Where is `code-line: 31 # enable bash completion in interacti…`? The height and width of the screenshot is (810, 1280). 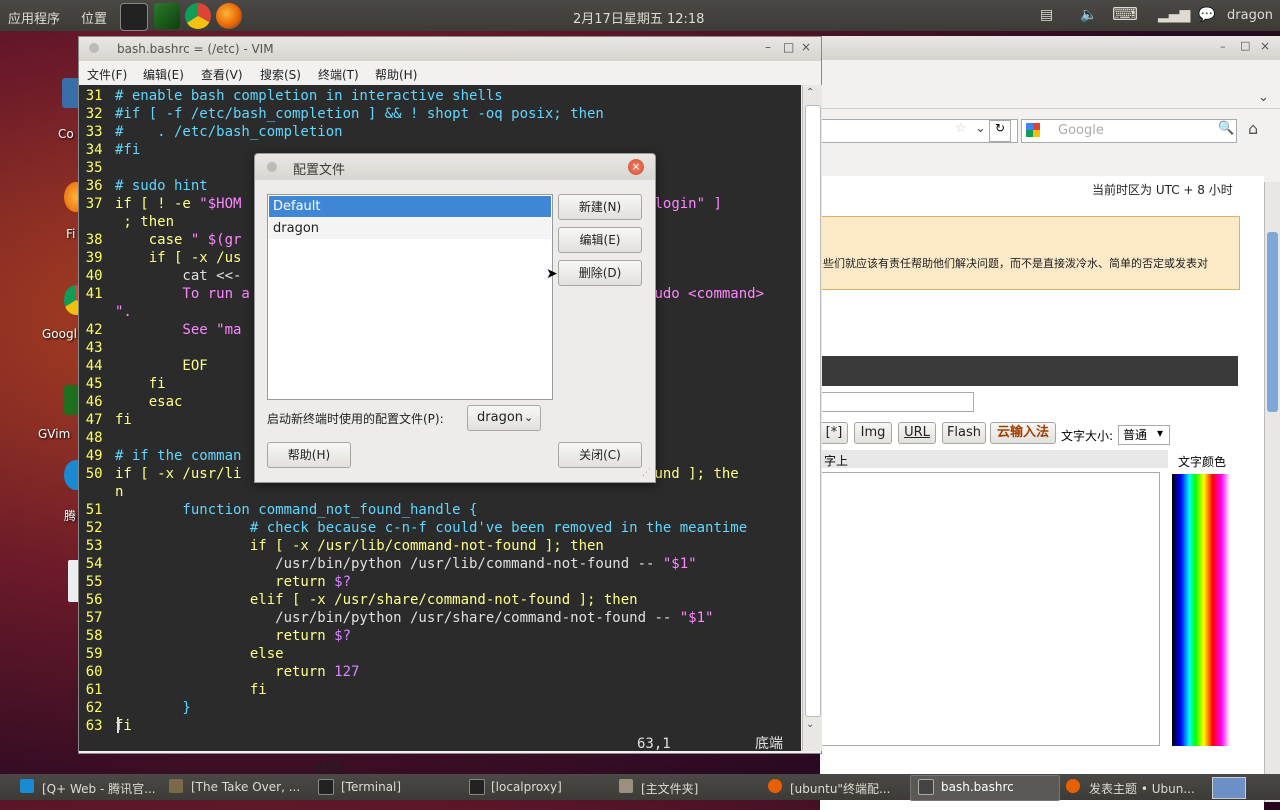 code-line: 31 # enable bash completion in interacti… is located at coordinates (291, 96).